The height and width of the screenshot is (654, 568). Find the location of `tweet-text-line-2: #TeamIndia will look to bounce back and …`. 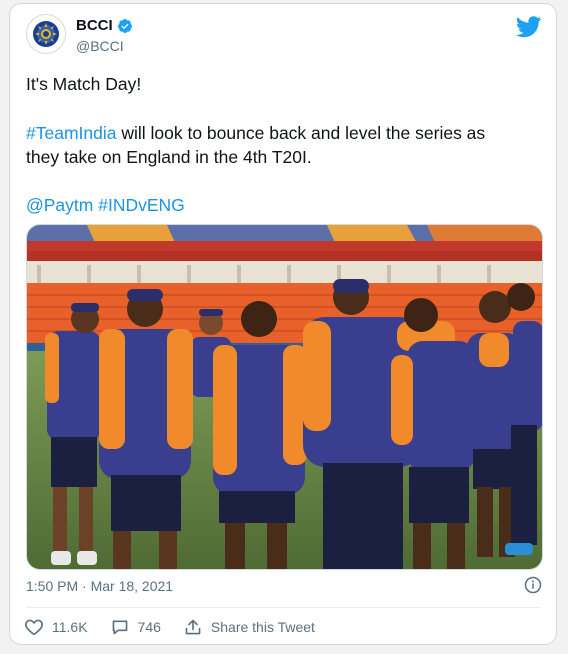

tweet-text-line-2: #TeamIndia will look to bounce back and … is located at coordinates (255, 133).